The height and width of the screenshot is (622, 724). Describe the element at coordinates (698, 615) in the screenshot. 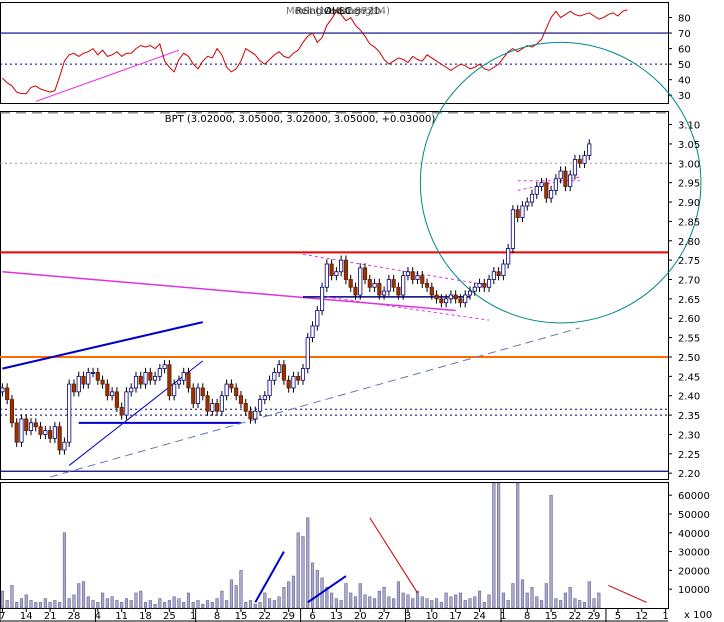

I see `volume-scale-note: x 100` at that location.